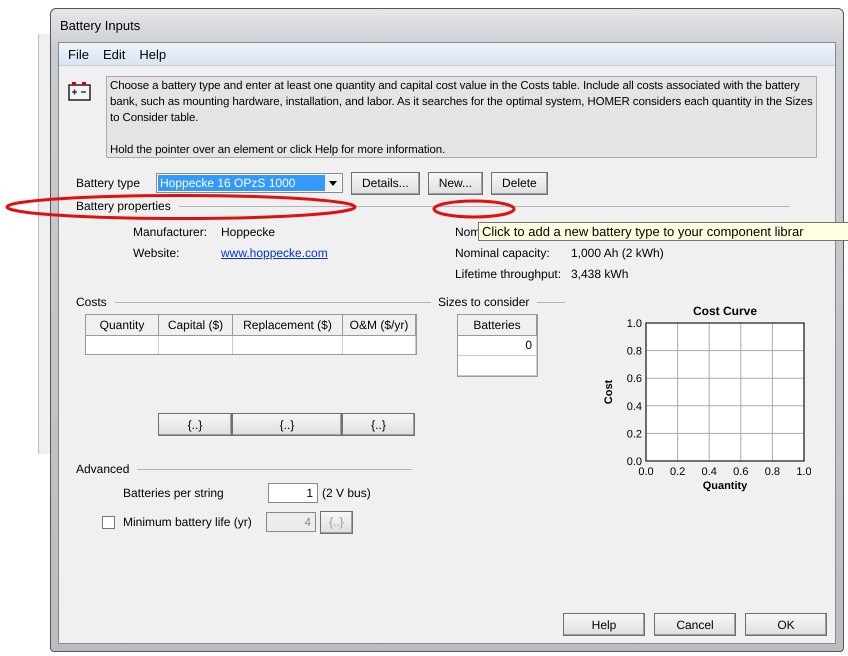 This screenshot has height=656, width=848. Describe the element at coordinates (109, 183) in the screenshot. I see `field-label: Battery type` at that location.